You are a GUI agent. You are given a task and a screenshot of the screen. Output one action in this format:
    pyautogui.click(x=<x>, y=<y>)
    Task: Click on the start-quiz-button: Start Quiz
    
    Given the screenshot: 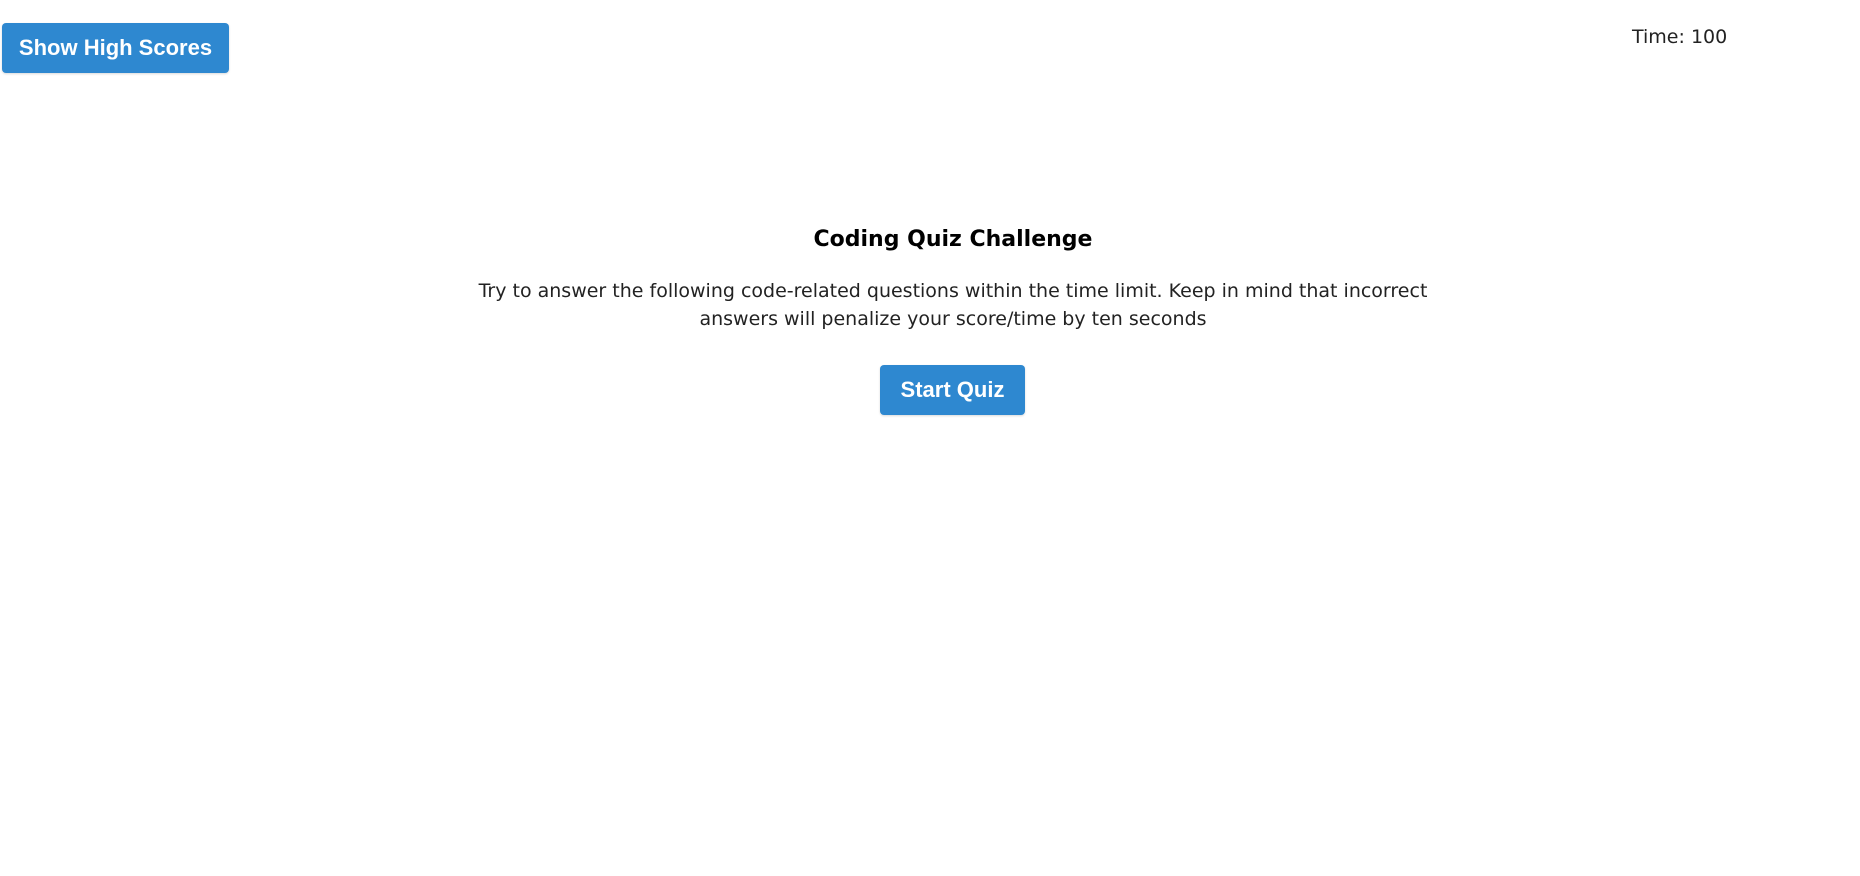 What is the action you would take?
    pyautogui.click(x=952, y=390)
    